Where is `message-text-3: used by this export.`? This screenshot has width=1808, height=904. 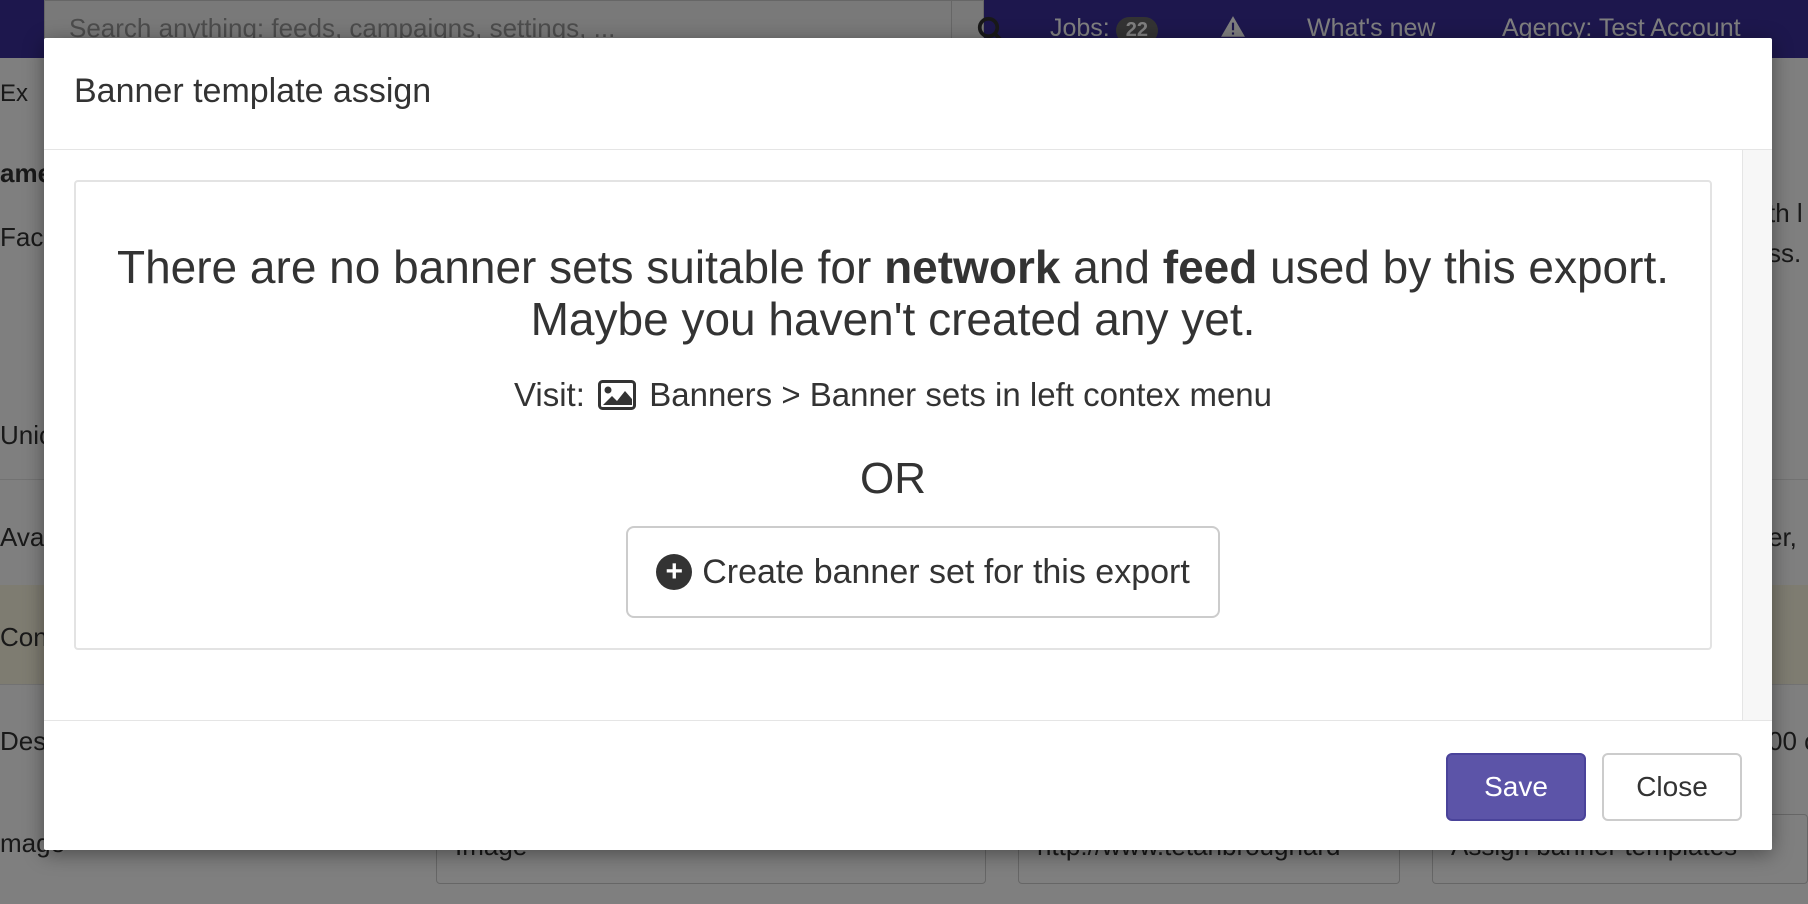
message-text-3: used by this export. is located at coordinates (1463, 267).